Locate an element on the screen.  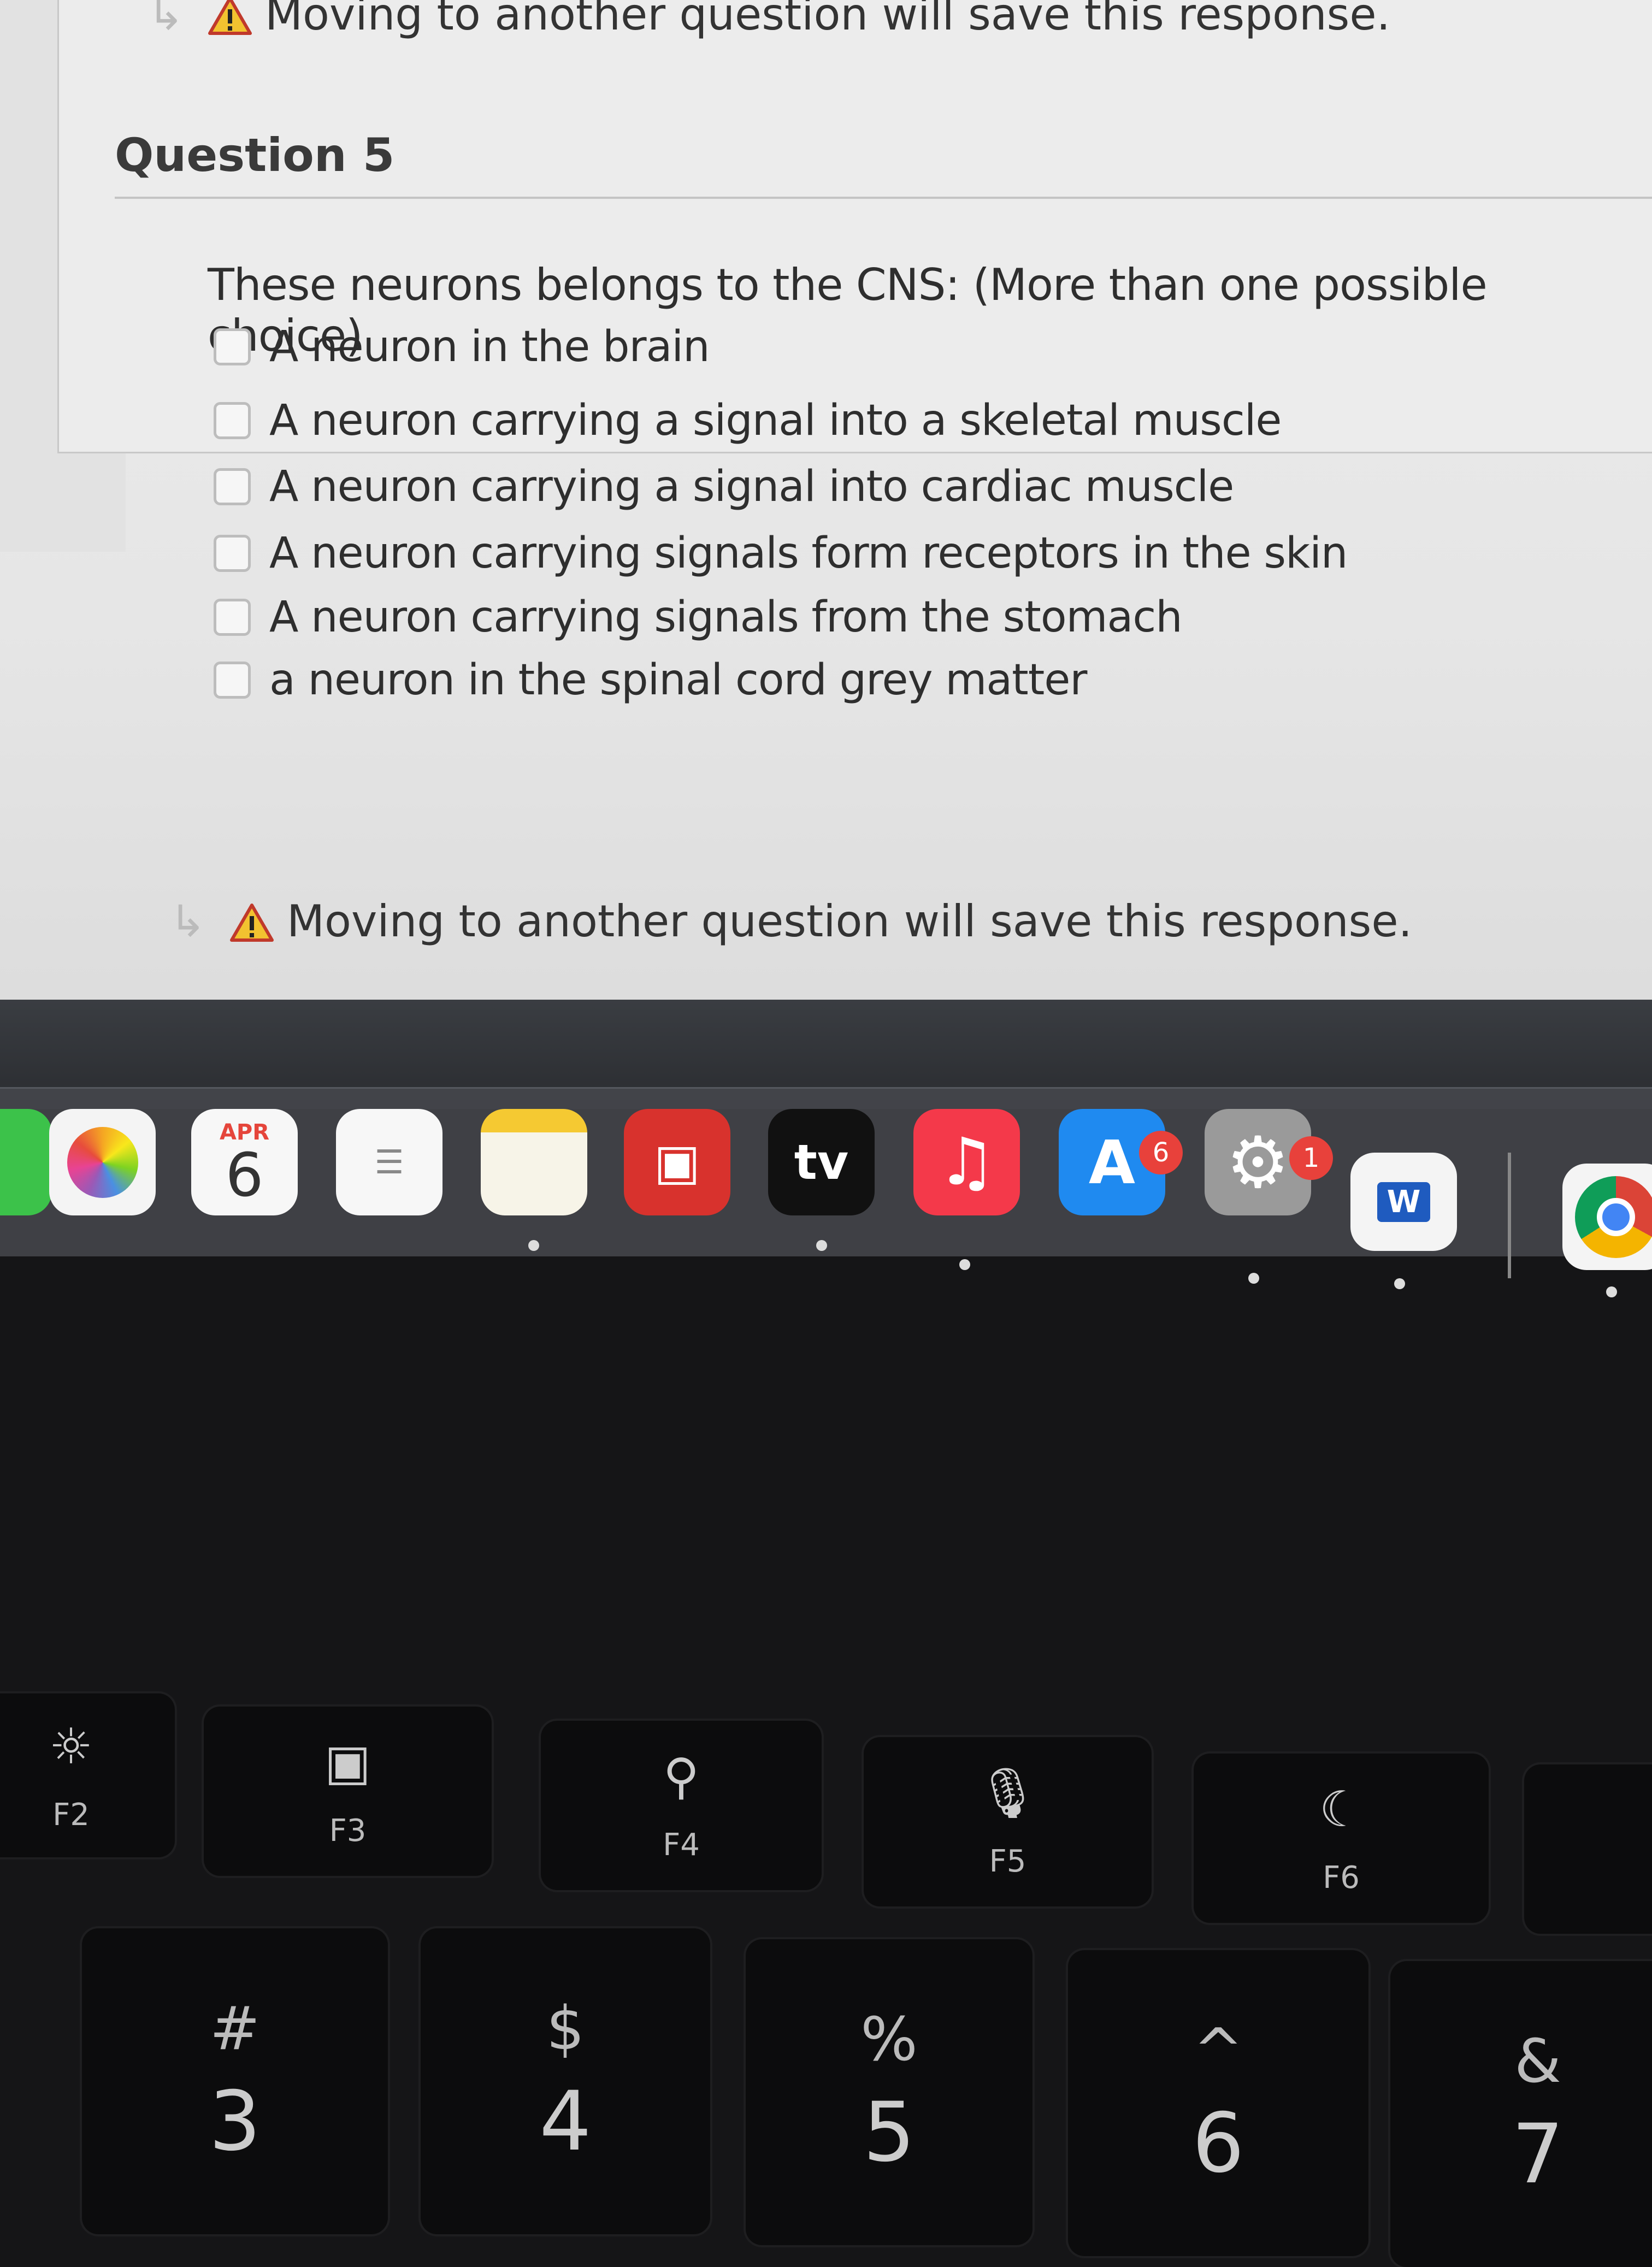
dock-app-facetime is located at coordinates (26, 1162).